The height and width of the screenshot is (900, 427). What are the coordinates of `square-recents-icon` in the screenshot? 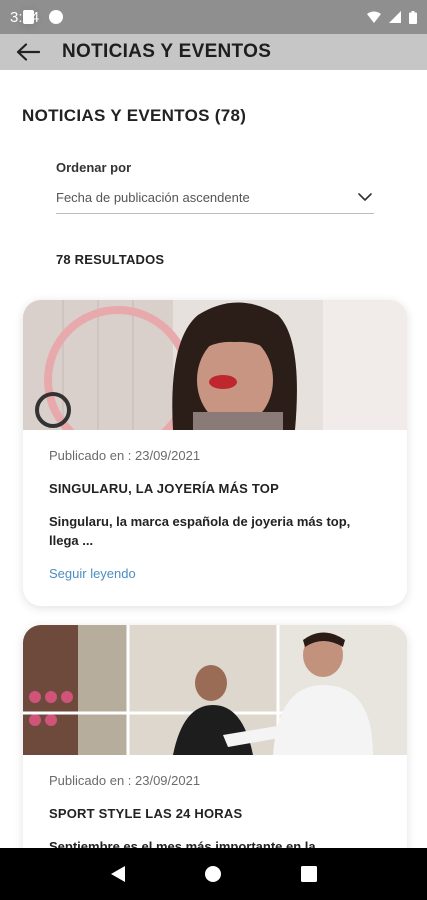 It's located at (309, 874).